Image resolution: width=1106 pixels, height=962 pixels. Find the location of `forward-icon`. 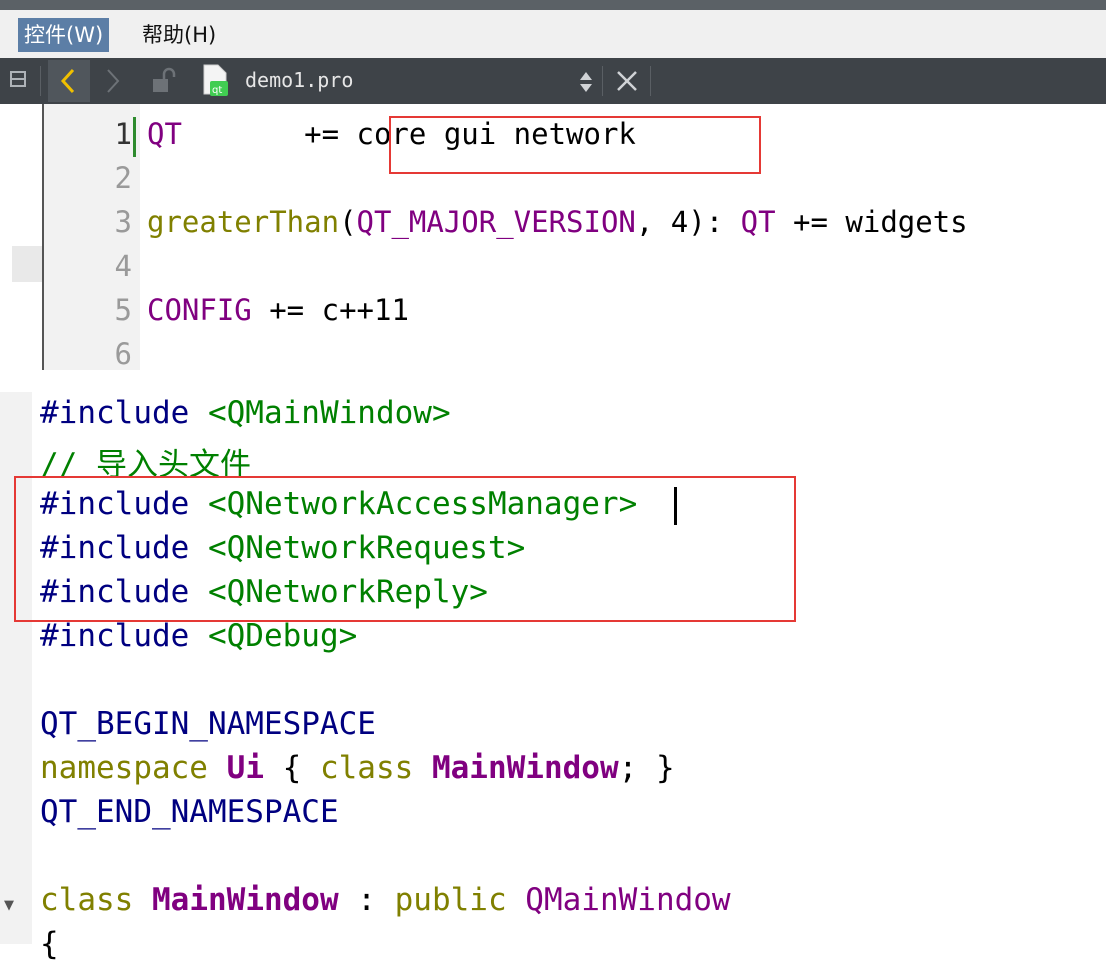

forward-icon is located at coordinates (114, 81).